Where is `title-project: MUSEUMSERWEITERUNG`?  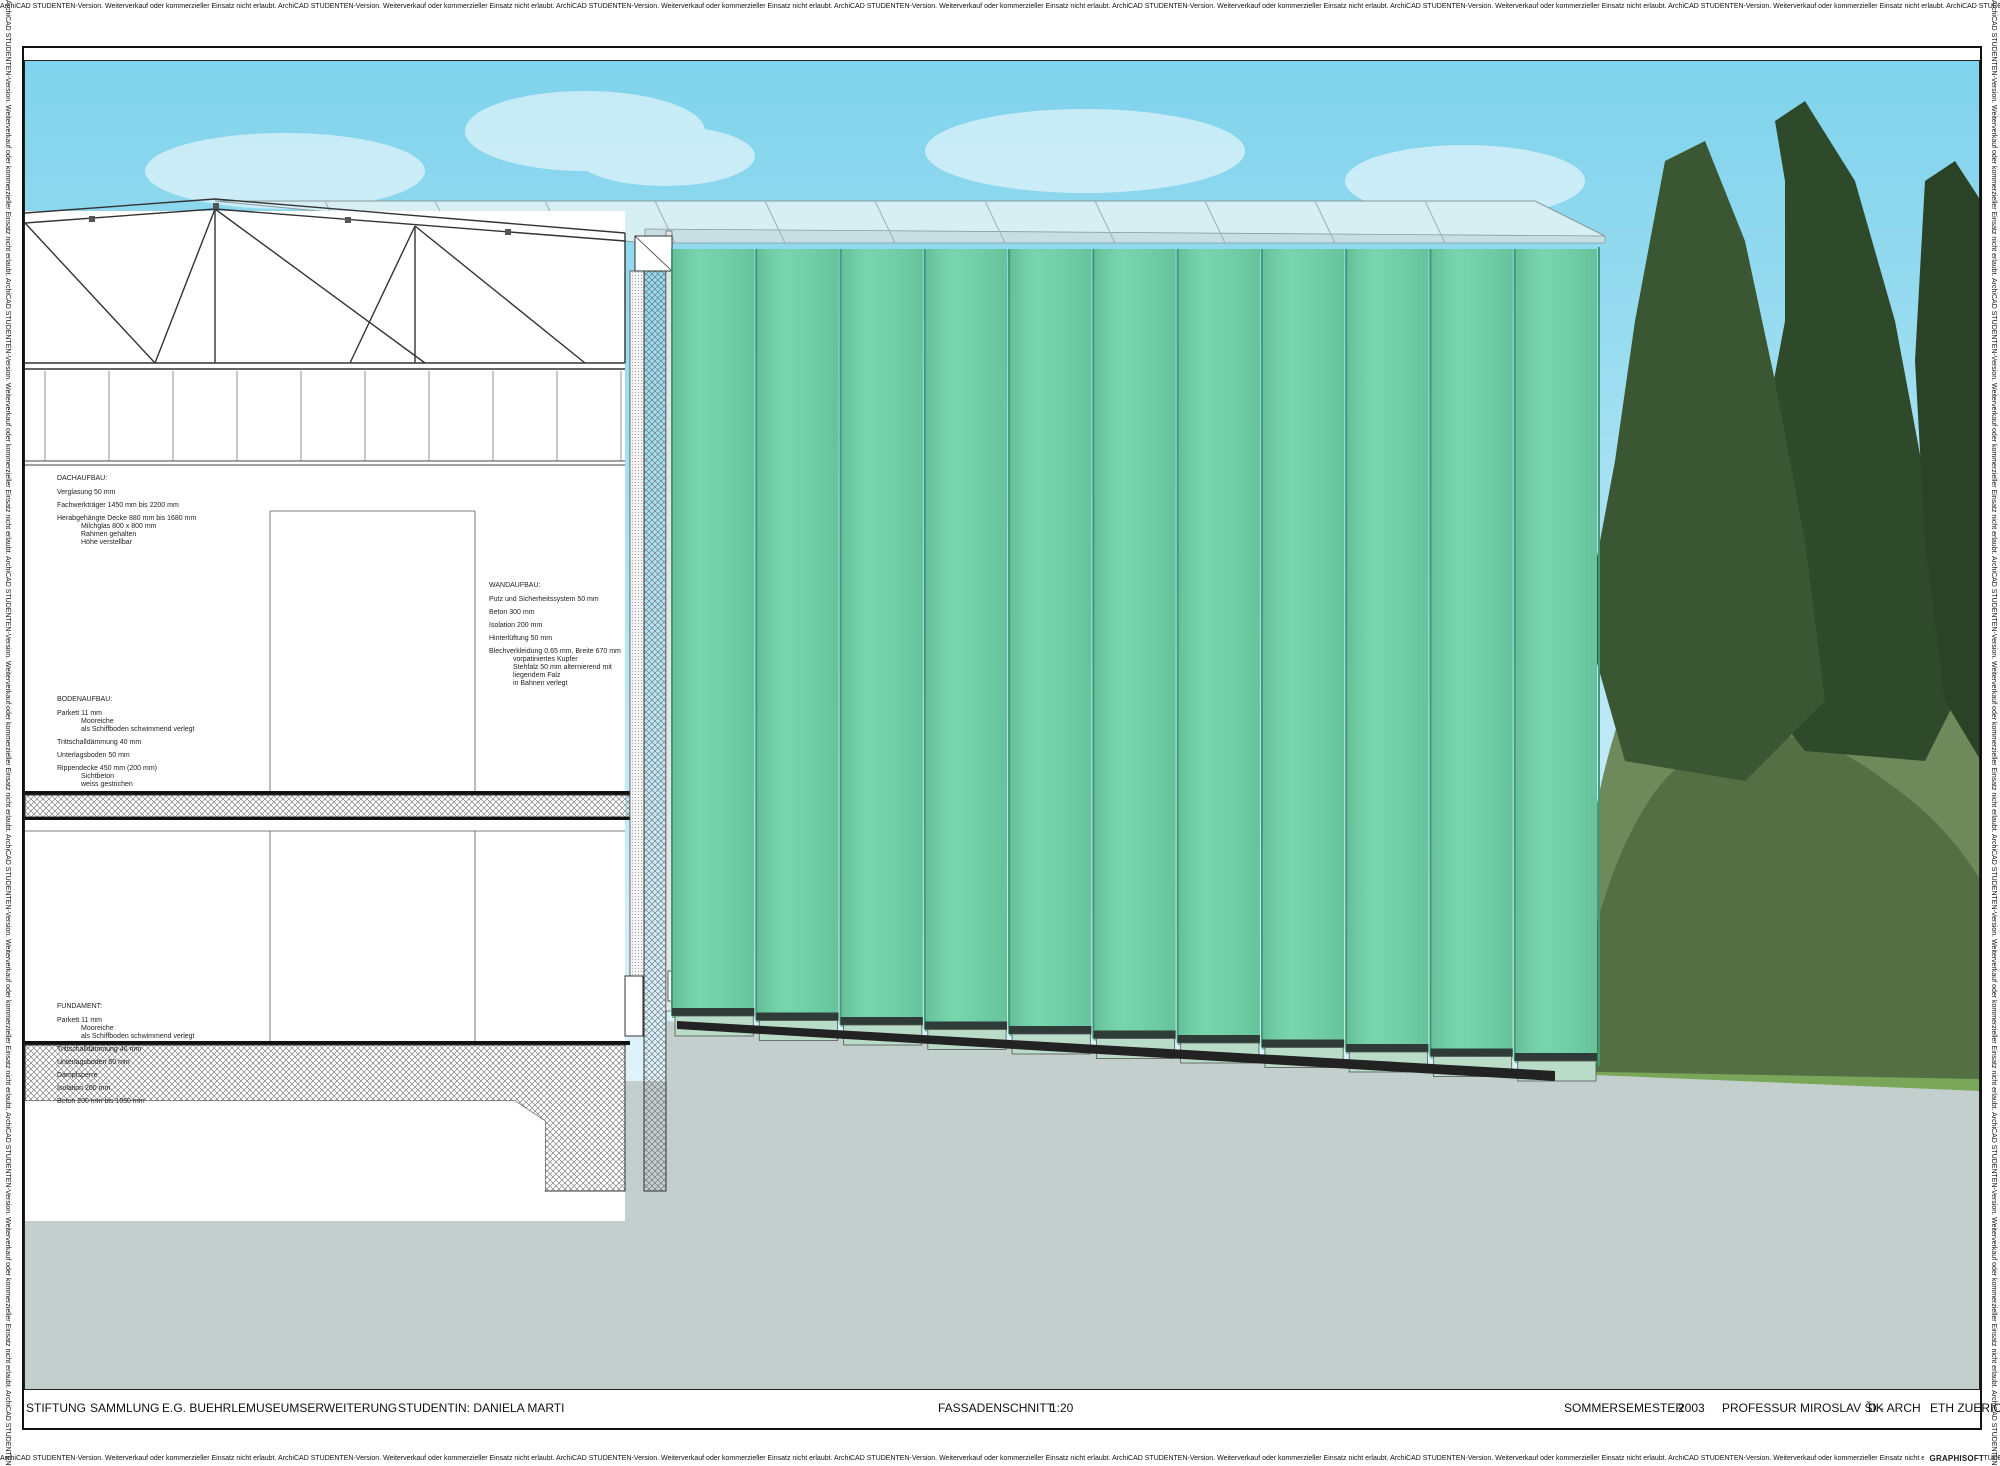
title-project: MUSEUMSERWEITERUNG is located at coordinates (322, 1408).